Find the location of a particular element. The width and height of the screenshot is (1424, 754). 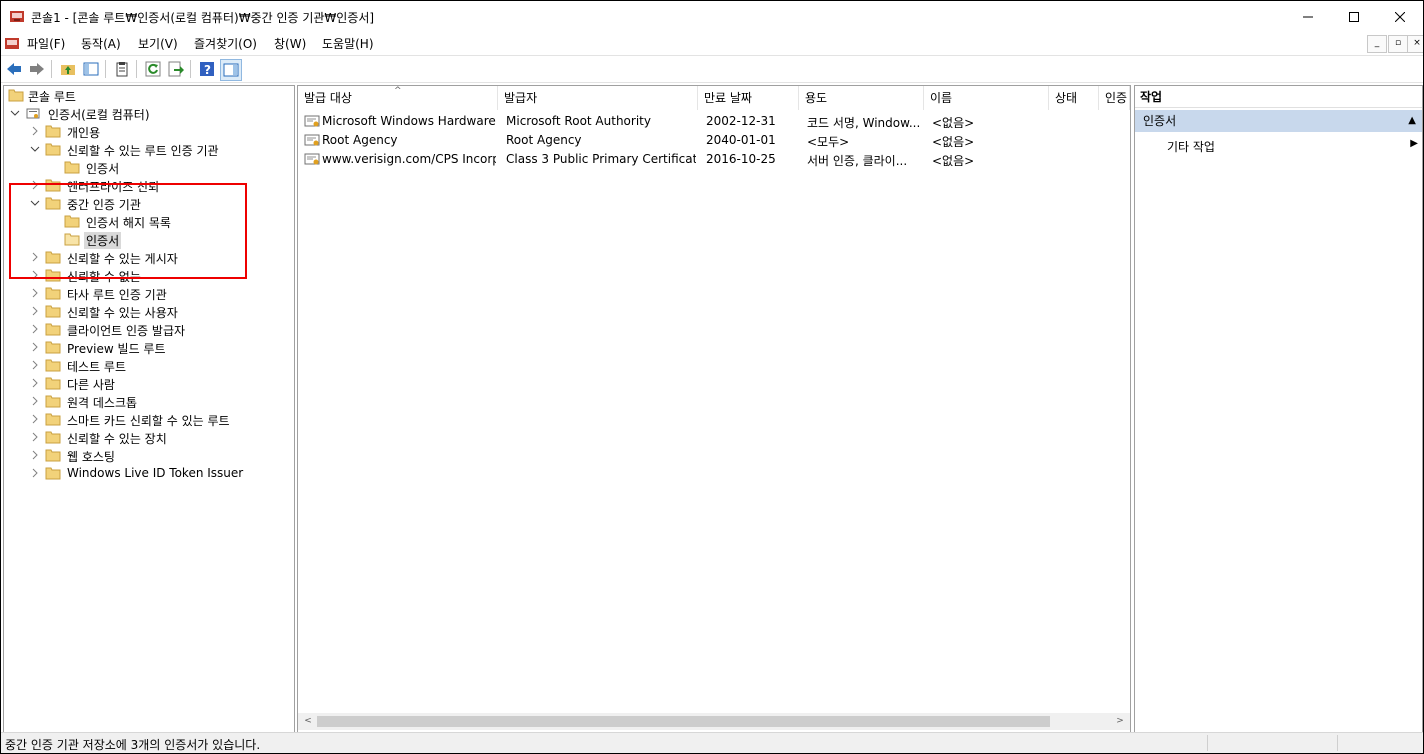

cell-expiration: 2002-12-31 is located at coordinates (741, 121).